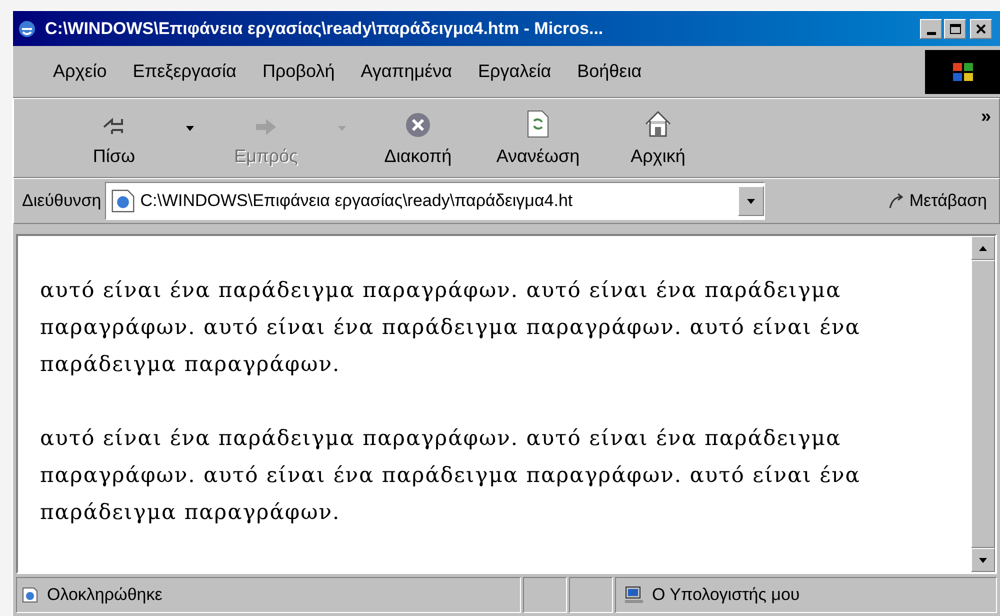 The image size is (1000, 616). I want to click on menu-item: Επεξεργασία, so click(184, 71).